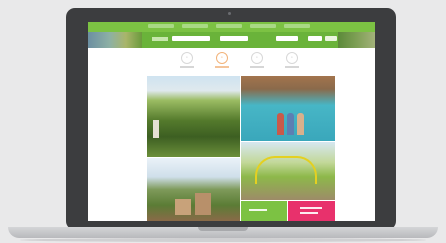  Describe the element at coordinates (193, 116) in the screenshot. I see `photo-hills` at that location.